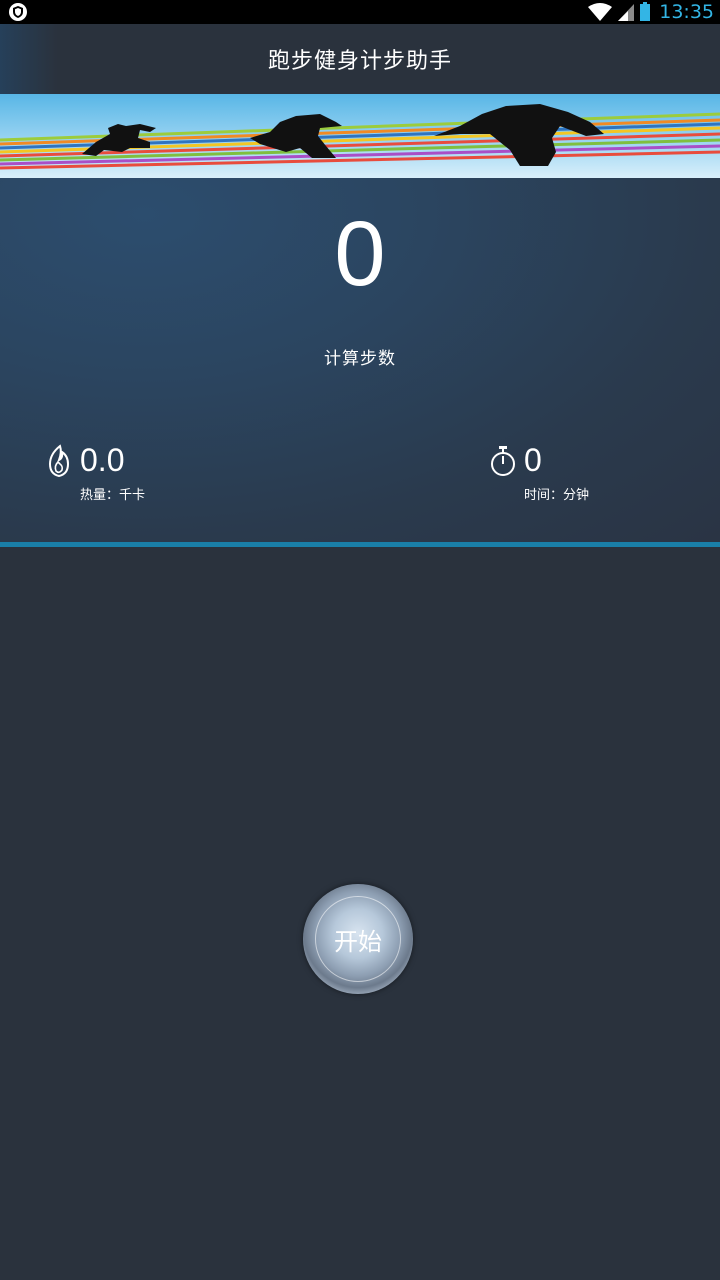  Describe the element at coordinates (557, 495) in the screenshot. I see `duration-label: 时间：分钟` at that location.